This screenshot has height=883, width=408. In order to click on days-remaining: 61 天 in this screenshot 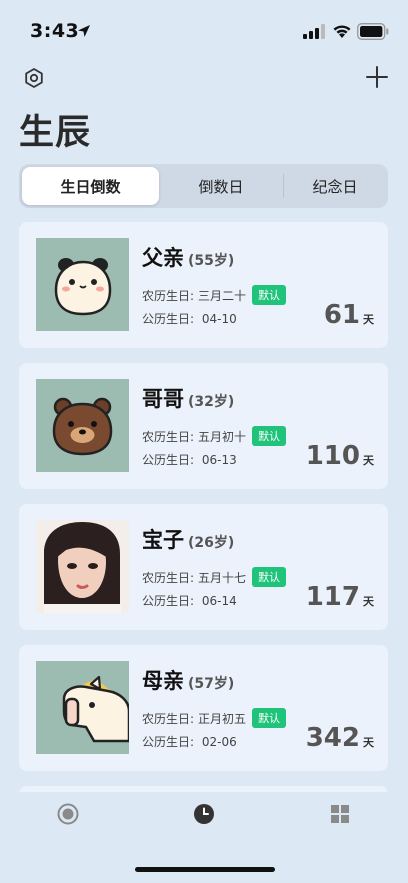, I will do `click(349, 315)`.